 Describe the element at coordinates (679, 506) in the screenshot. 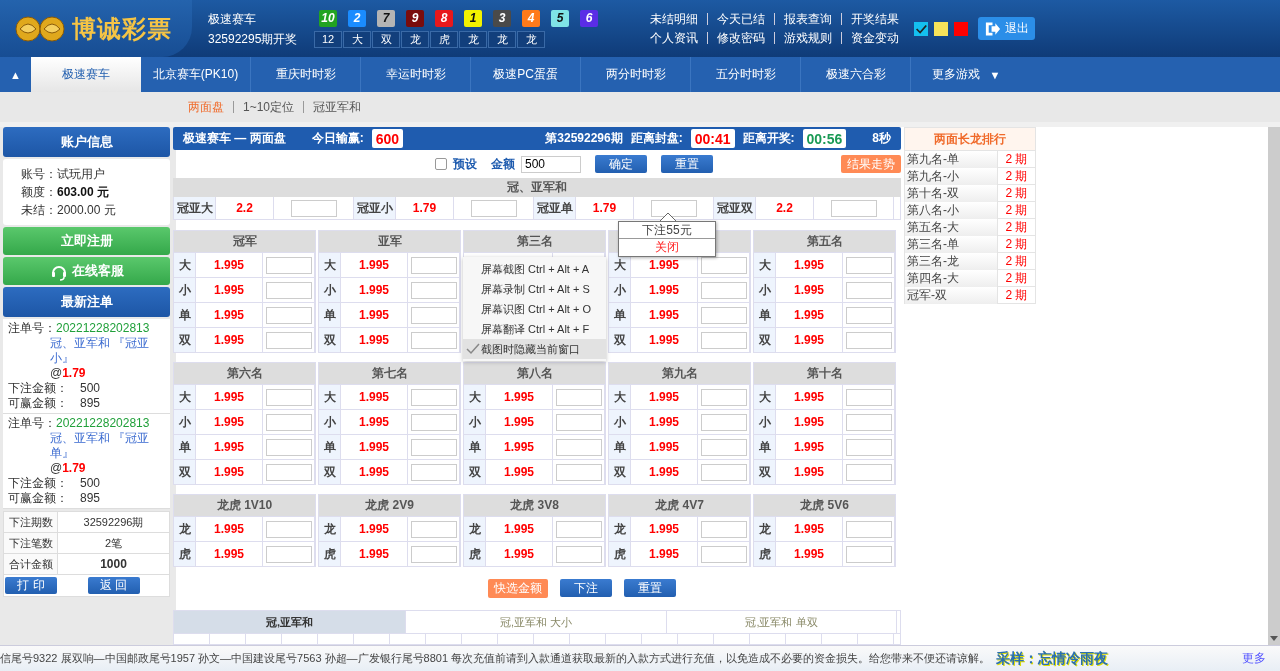

I see `column-header: 龙虎 4V7` at that location.